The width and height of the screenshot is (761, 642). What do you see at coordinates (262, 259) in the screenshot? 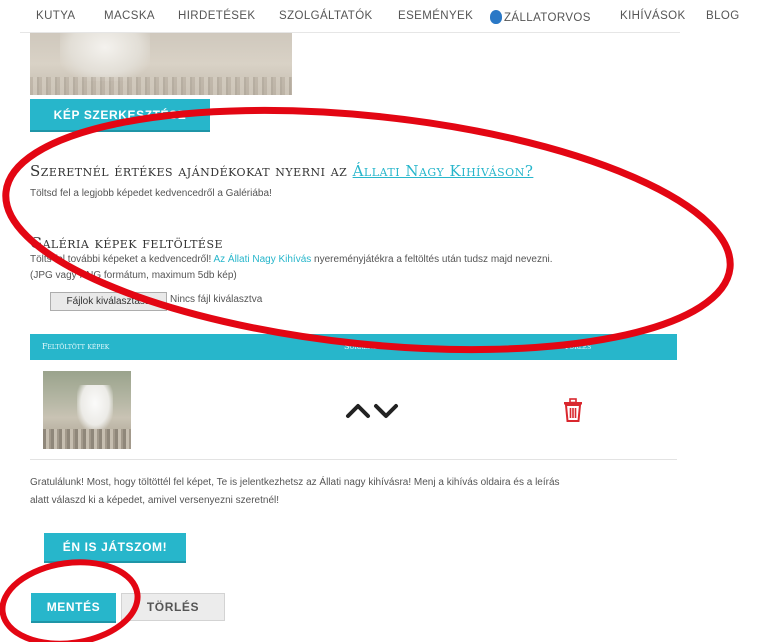
I see `gallery-challenge-link: Az Állati Nagy Kihívás` at bounding box center [262, 259].